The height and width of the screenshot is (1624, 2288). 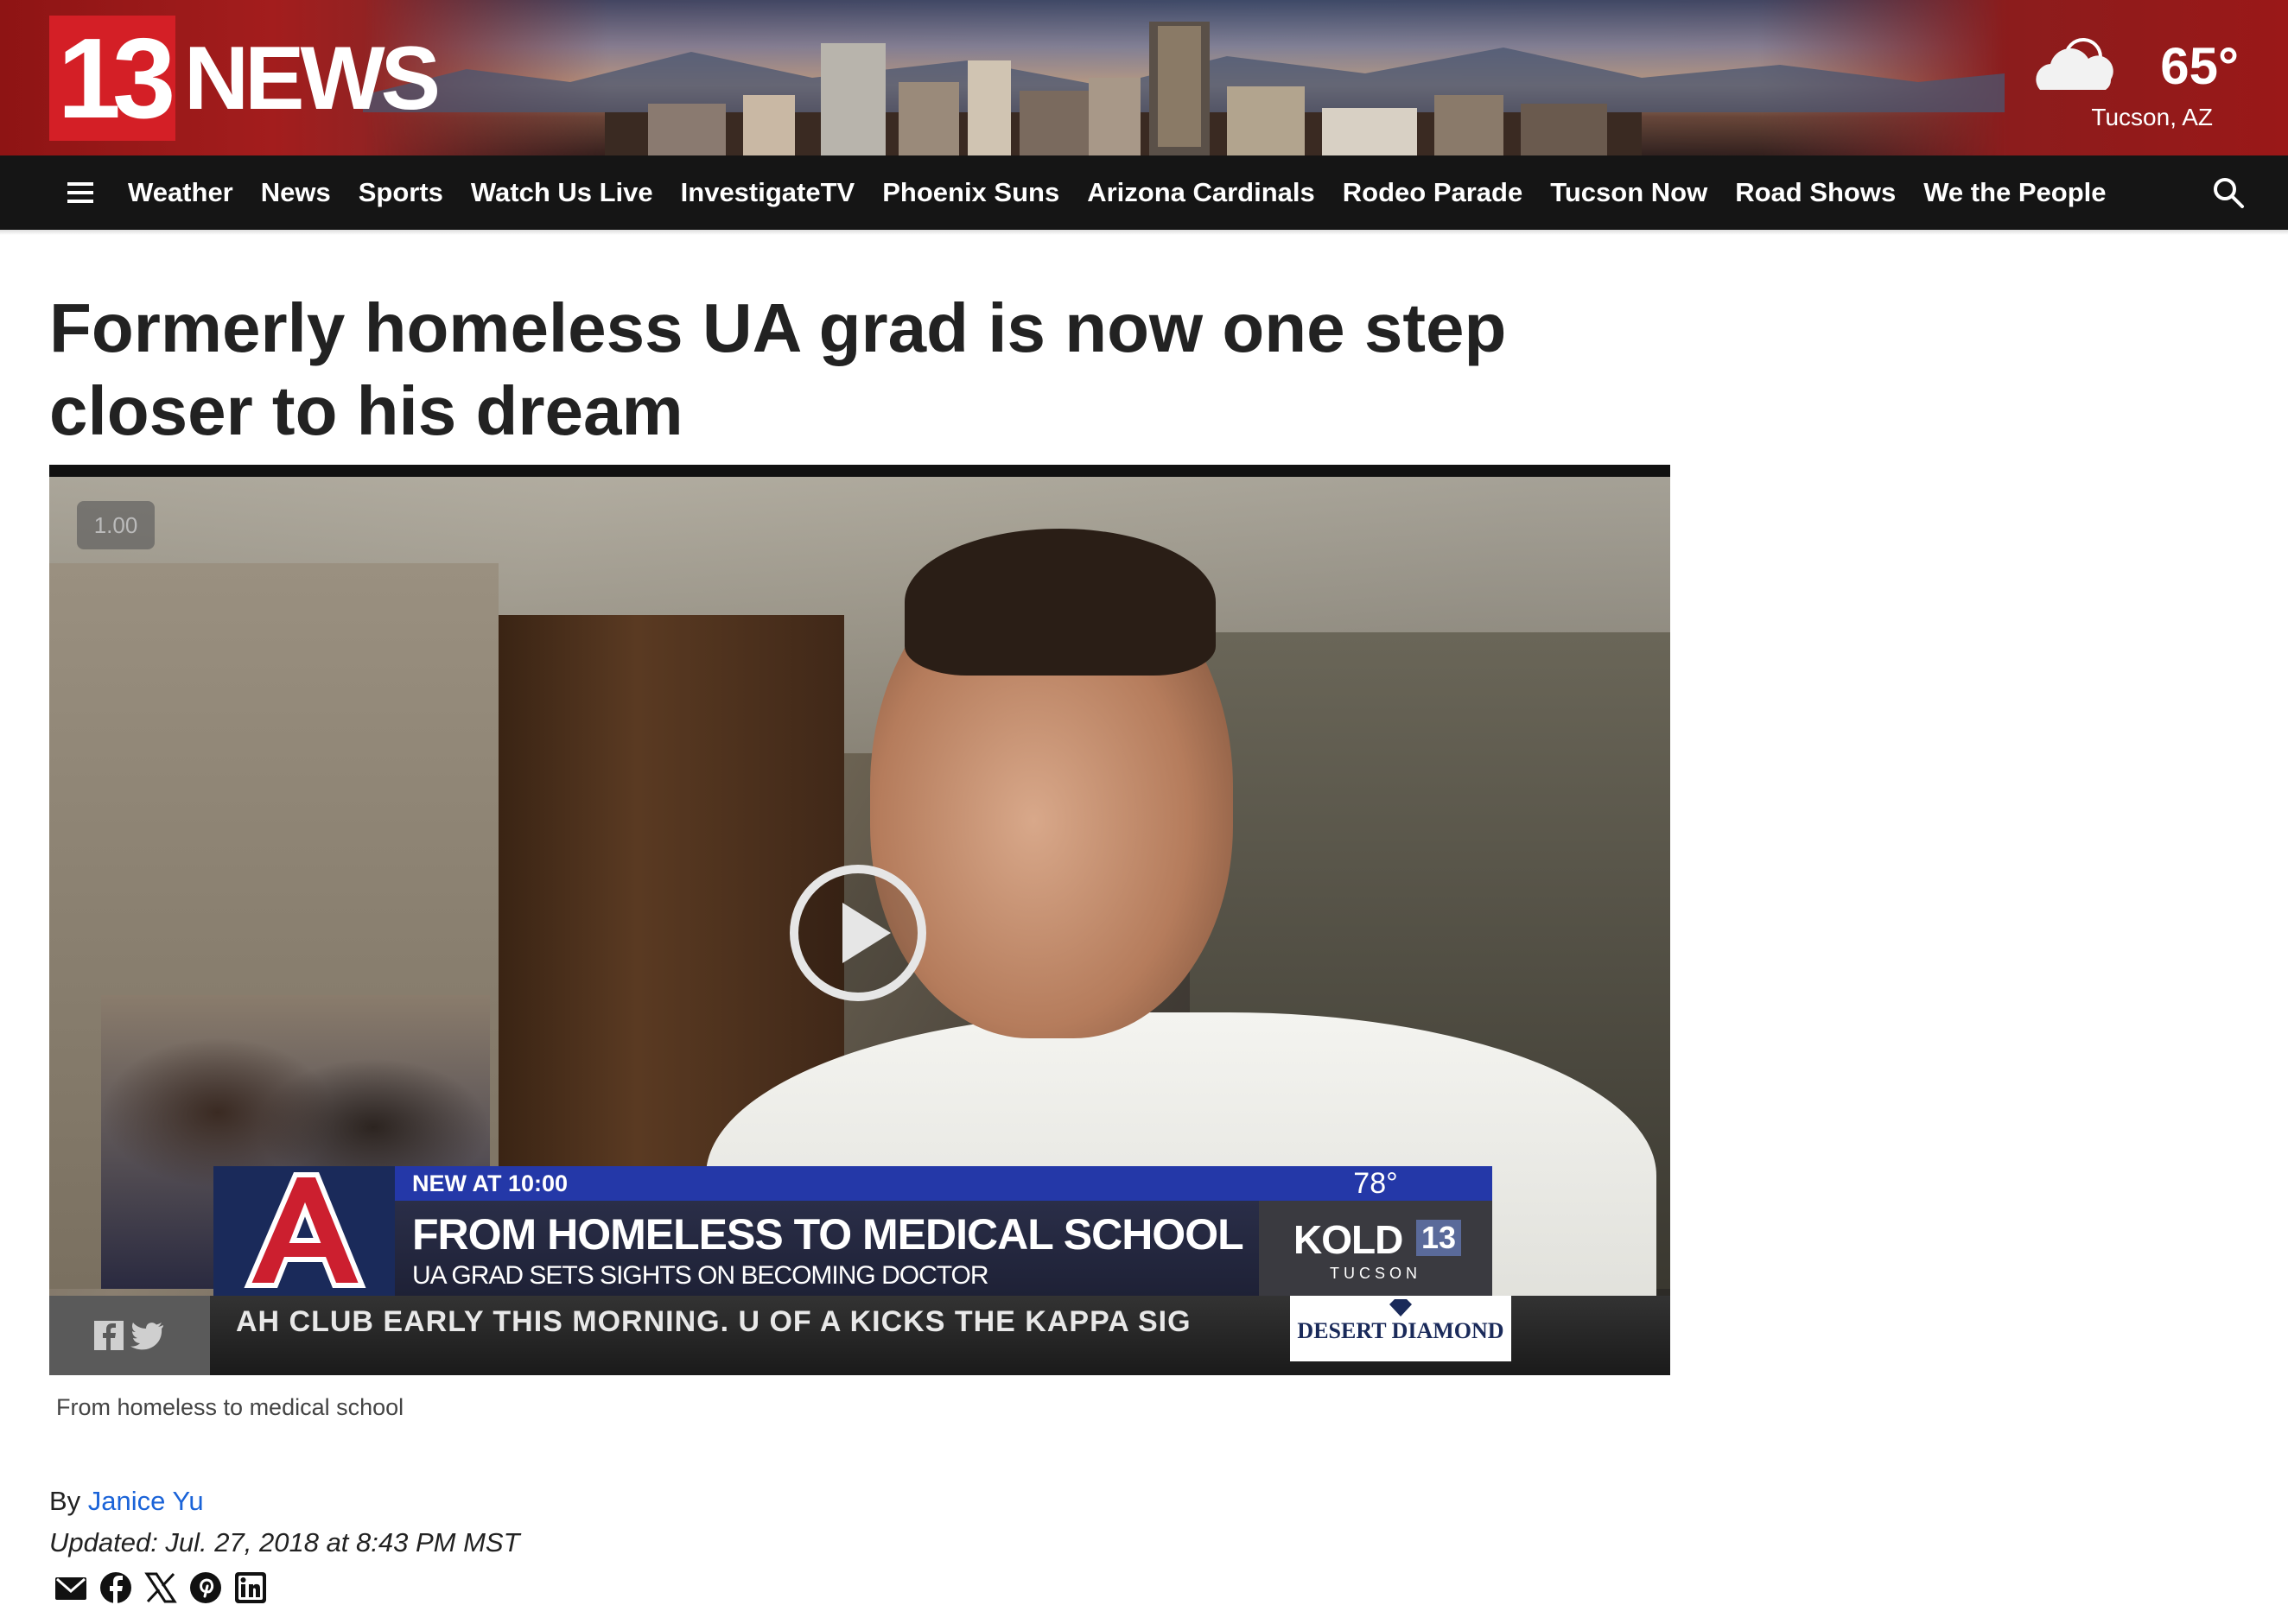 I want to click on video-top-bar, so click(x=859, y=471).